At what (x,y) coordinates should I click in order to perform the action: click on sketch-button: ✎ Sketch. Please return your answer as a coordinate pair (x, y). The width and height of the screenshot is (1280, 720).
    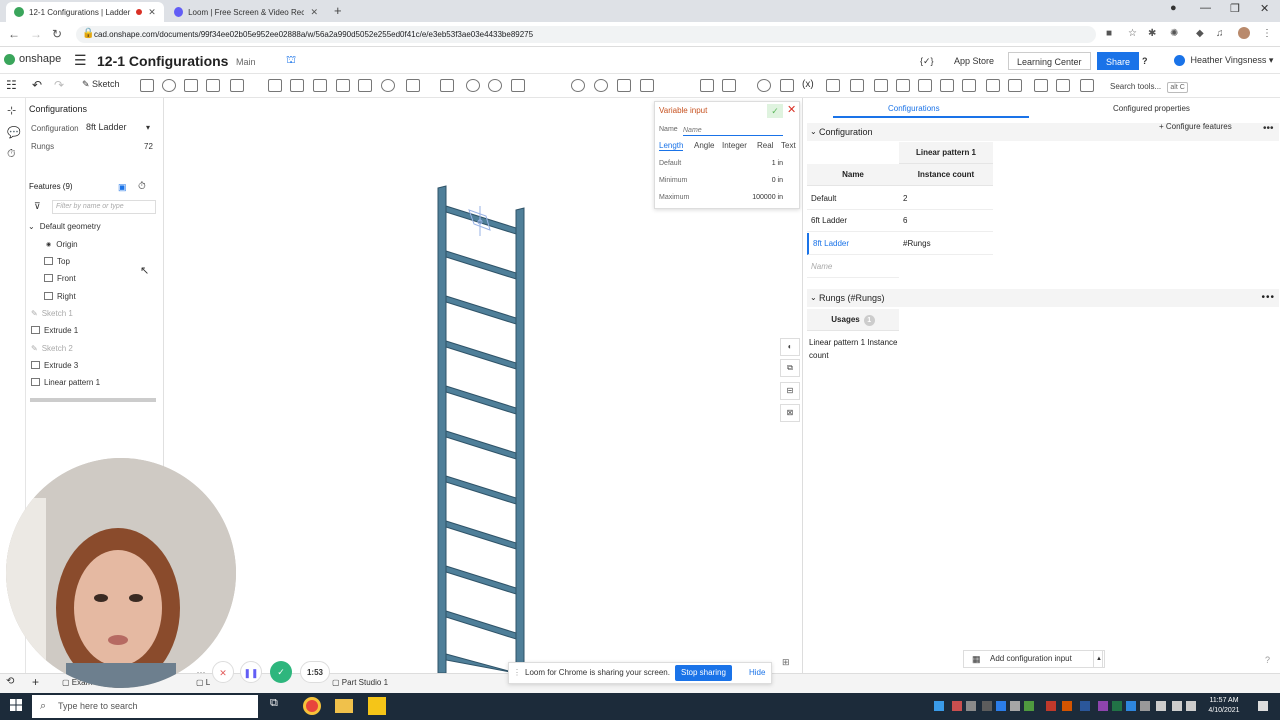
    Looking at the image, I should click on (101, 84).